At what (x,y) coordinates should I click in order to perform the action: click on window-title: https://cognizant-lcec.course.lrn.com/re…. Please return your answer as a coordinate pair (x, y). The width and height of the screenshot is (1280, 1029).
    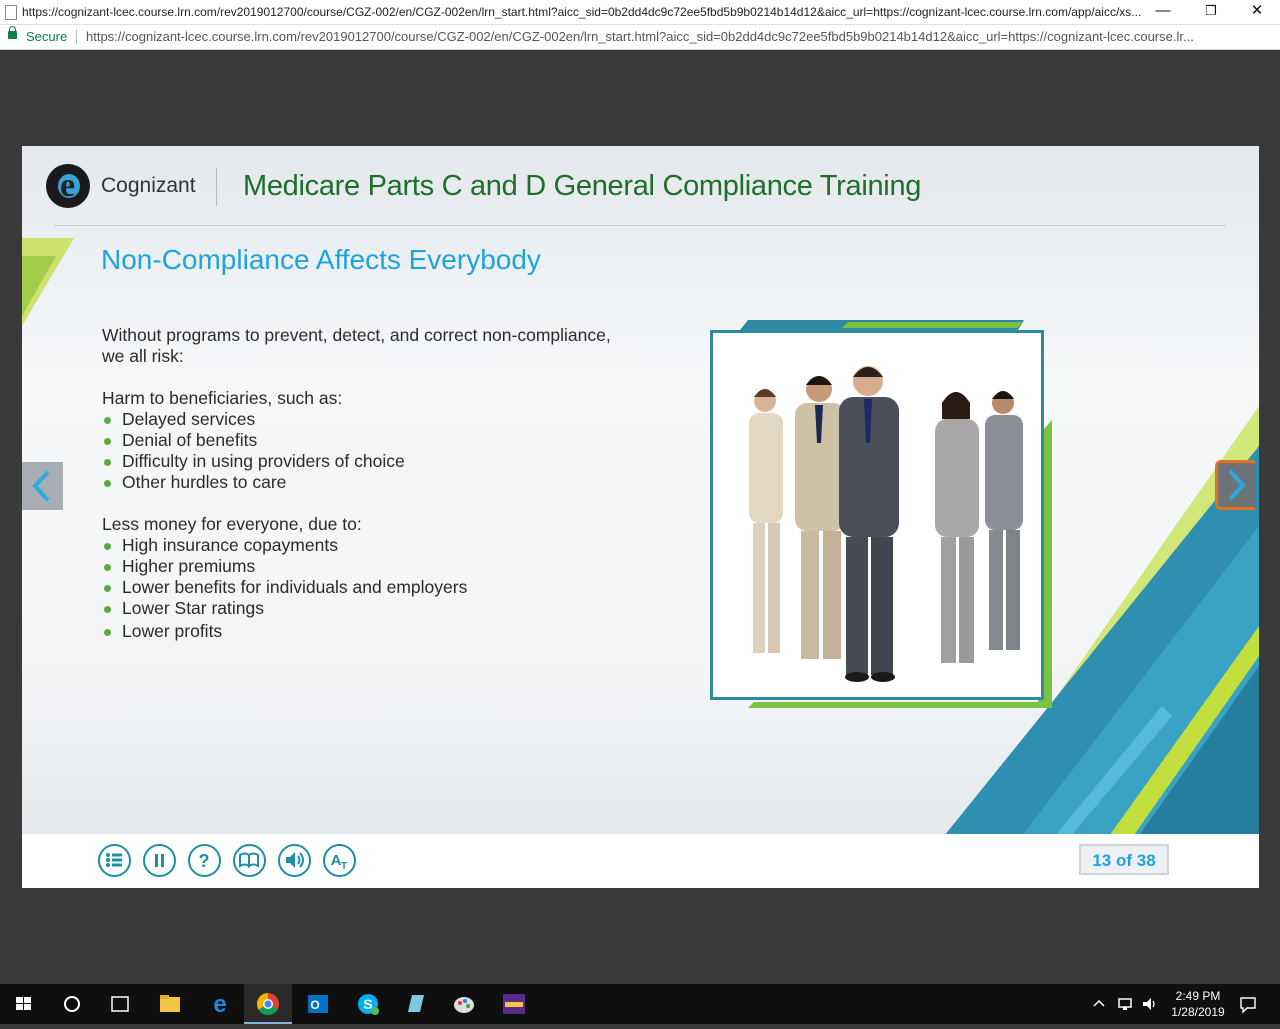
    Looking at the image, I should click on (582, 12).